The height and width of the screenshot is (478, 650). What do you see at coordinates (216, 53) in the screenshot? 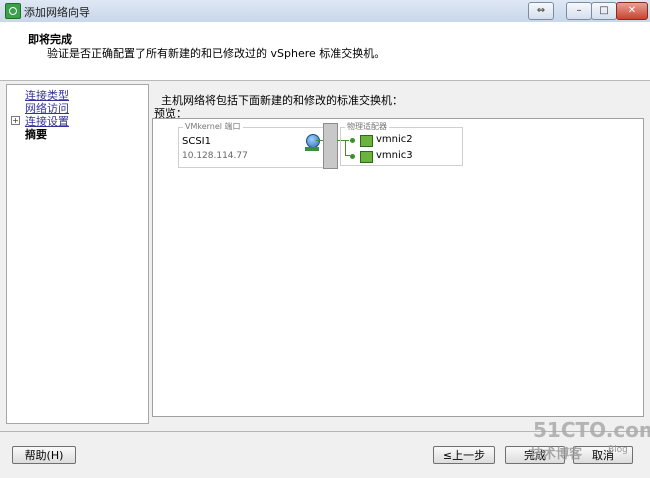
I see `page-description: 验证是否正确配置了所有新建的和已修改过的 vSphere 标准交换机。` at bounding box center [216, 53].